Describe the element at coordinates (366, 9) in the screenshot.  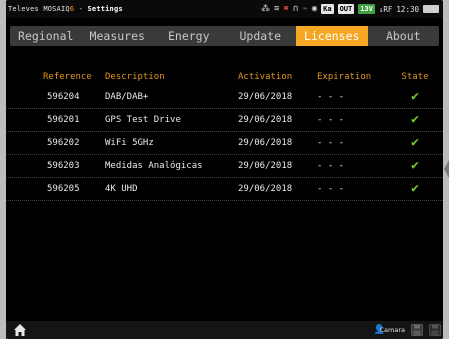
I see `voltage-badge: 13V` at that location.